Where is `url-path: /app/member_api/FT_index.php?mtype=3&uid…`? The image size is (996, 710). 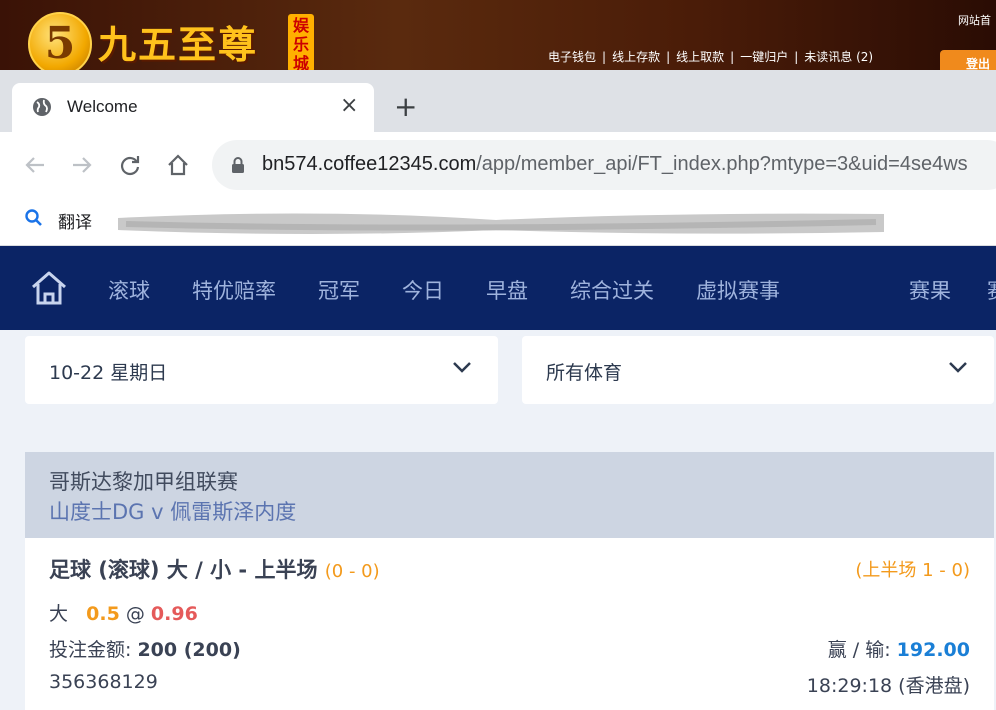 url-path: /app/member_api/FT_index.php?mtype=3&uid… is located at coordinates (722, 164).